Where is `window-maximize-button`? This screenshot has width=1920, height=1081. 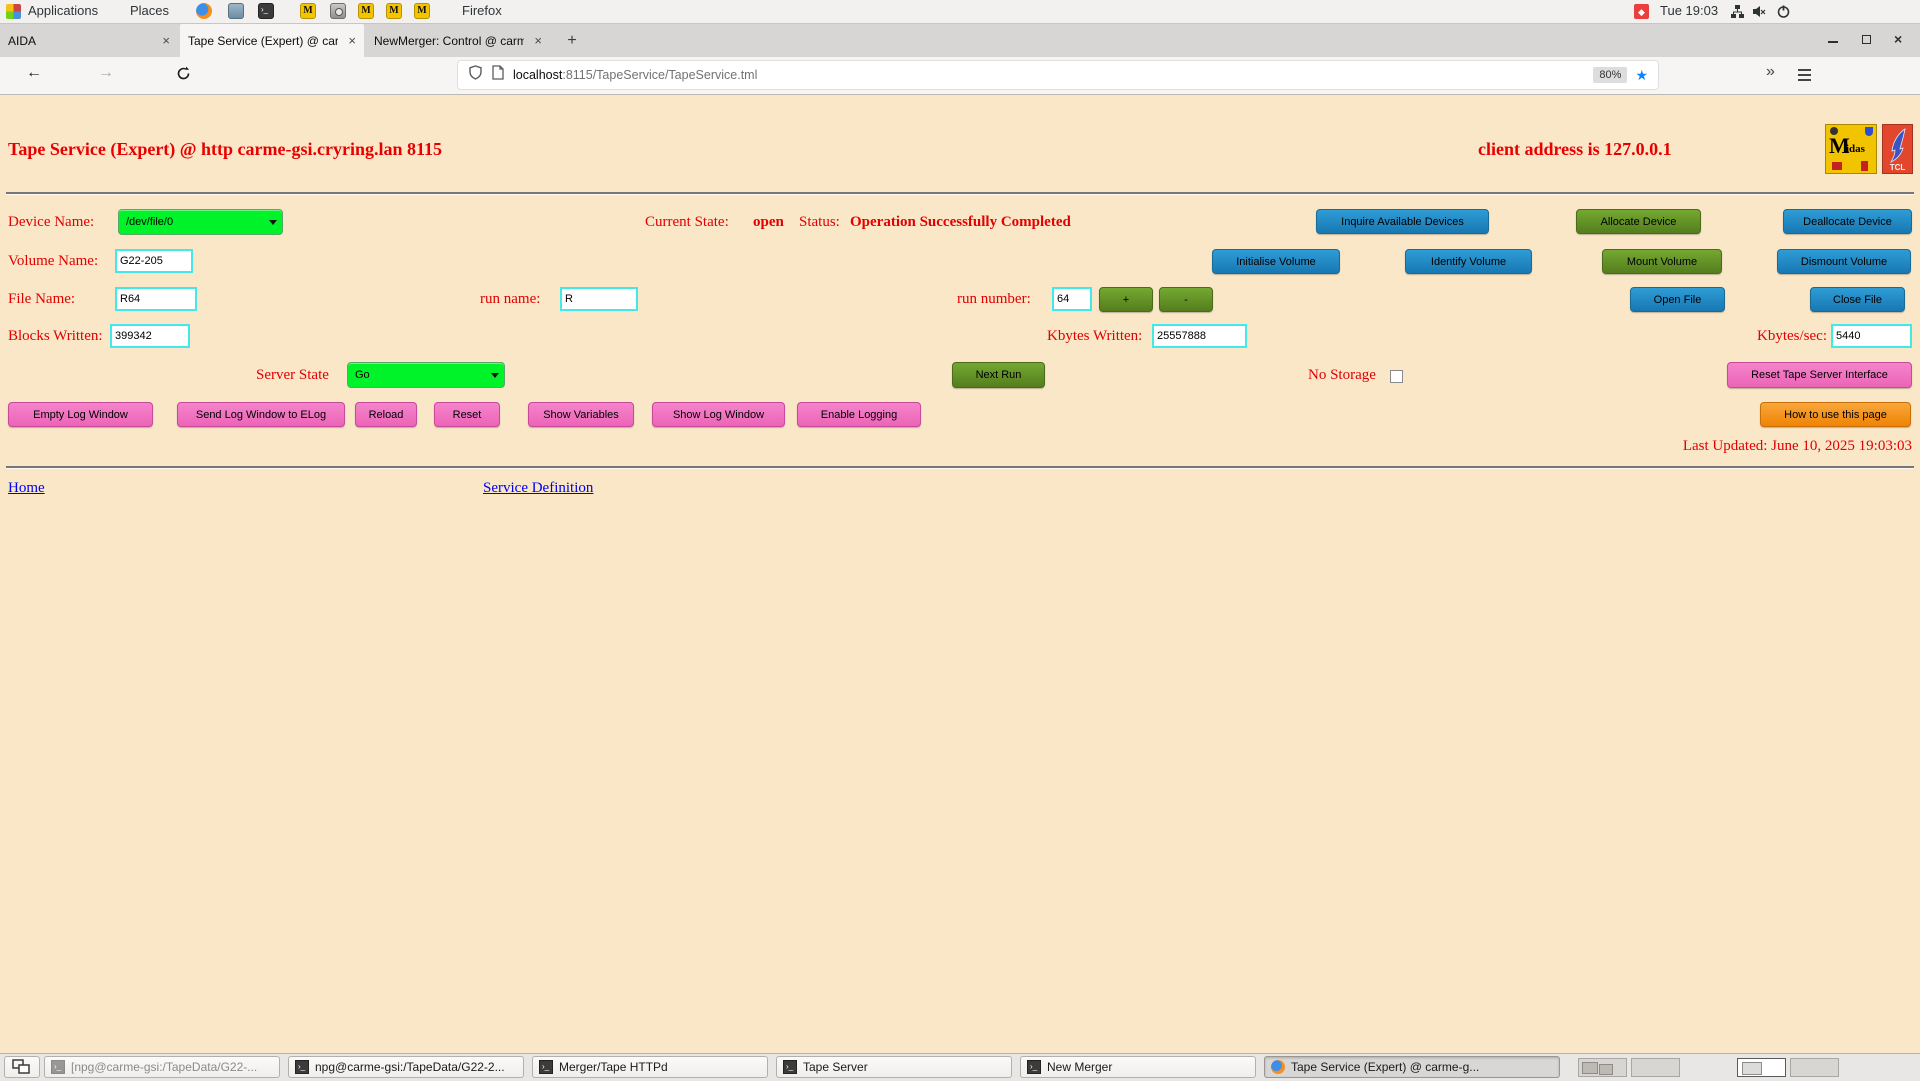 window-maximize-button is located at coordinates (1869, 40).